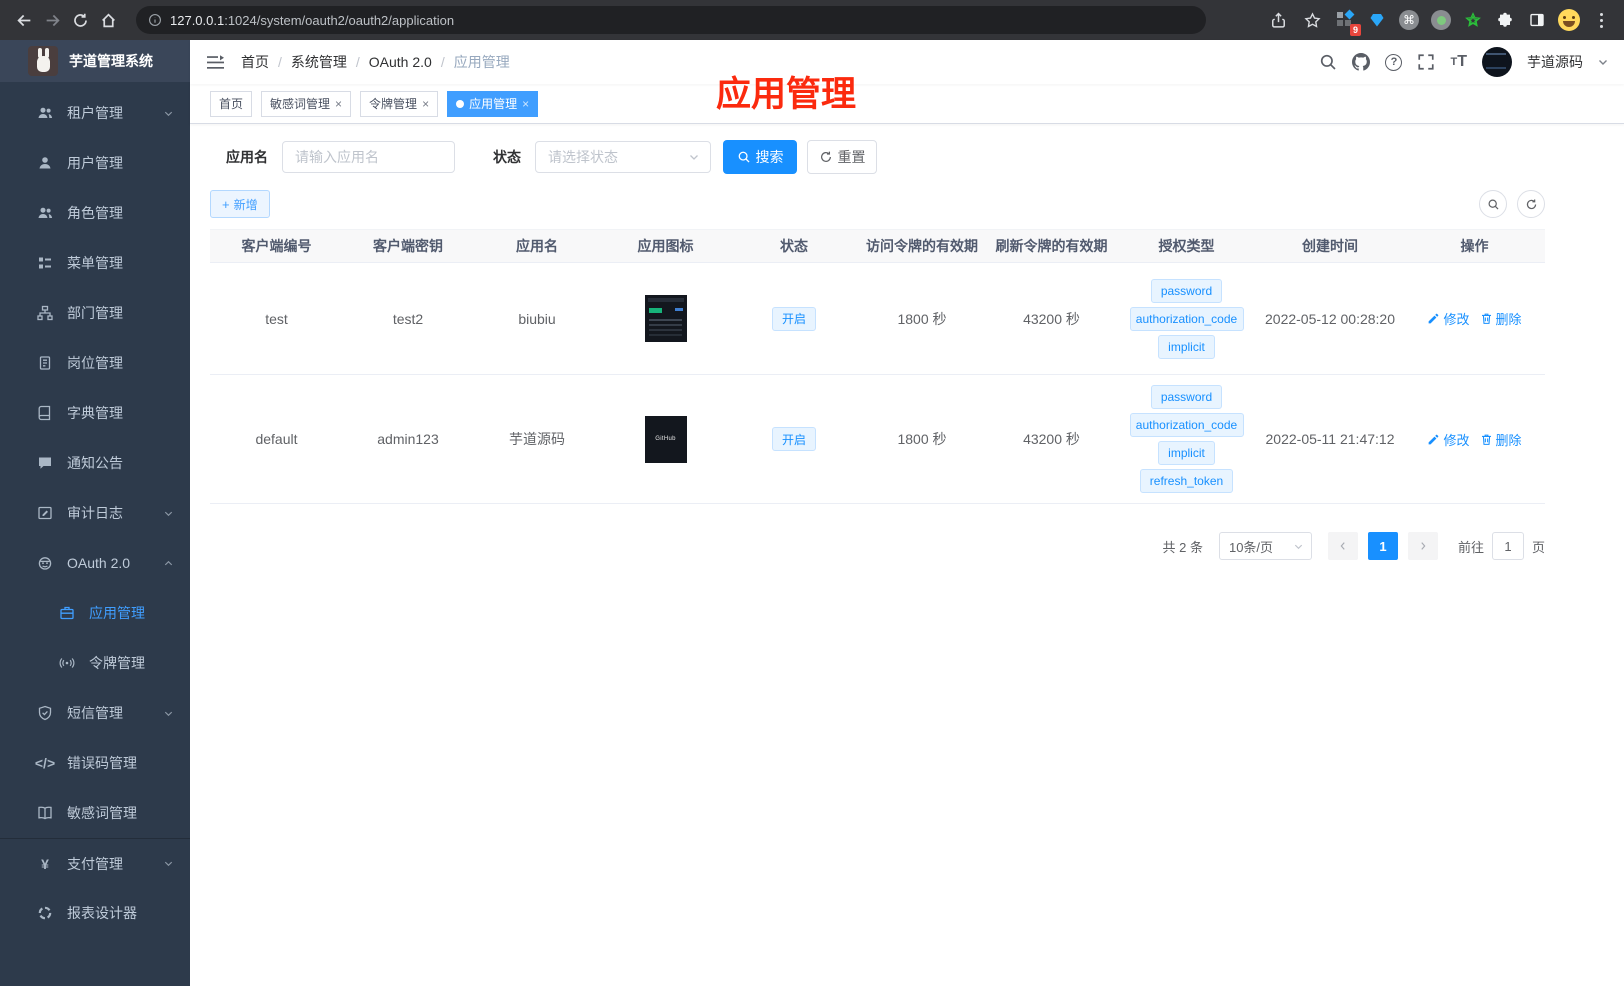 This screenshot has height=986, width=1624. Describe the element at coordinates (67, 663) in the screenshot. I see `token-icon` at that location.